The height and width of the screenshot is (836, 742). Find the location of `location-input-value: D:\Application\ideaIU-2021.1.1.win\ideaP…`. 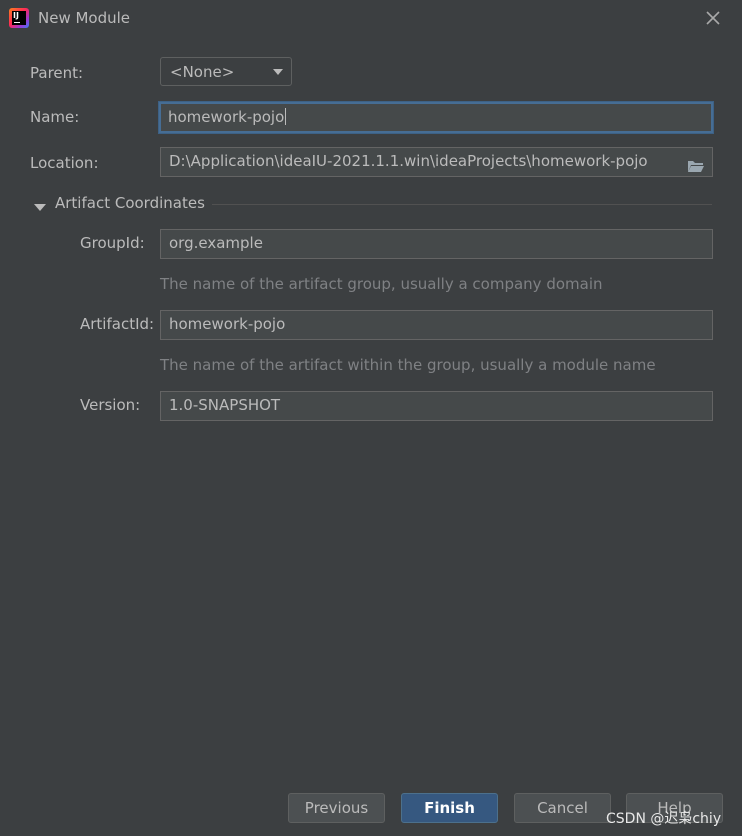

location-input-value: D:\Application\ideaIU-2021.1.1.win\ideaP… is located at coordinates (408, 161).